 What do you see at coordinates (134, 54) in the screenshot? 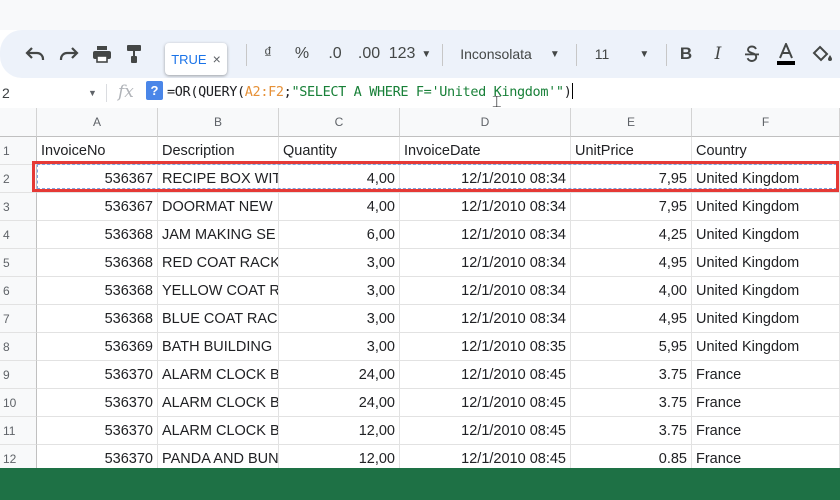
I see `paint-format-icon` at bounding box center [134, 54].